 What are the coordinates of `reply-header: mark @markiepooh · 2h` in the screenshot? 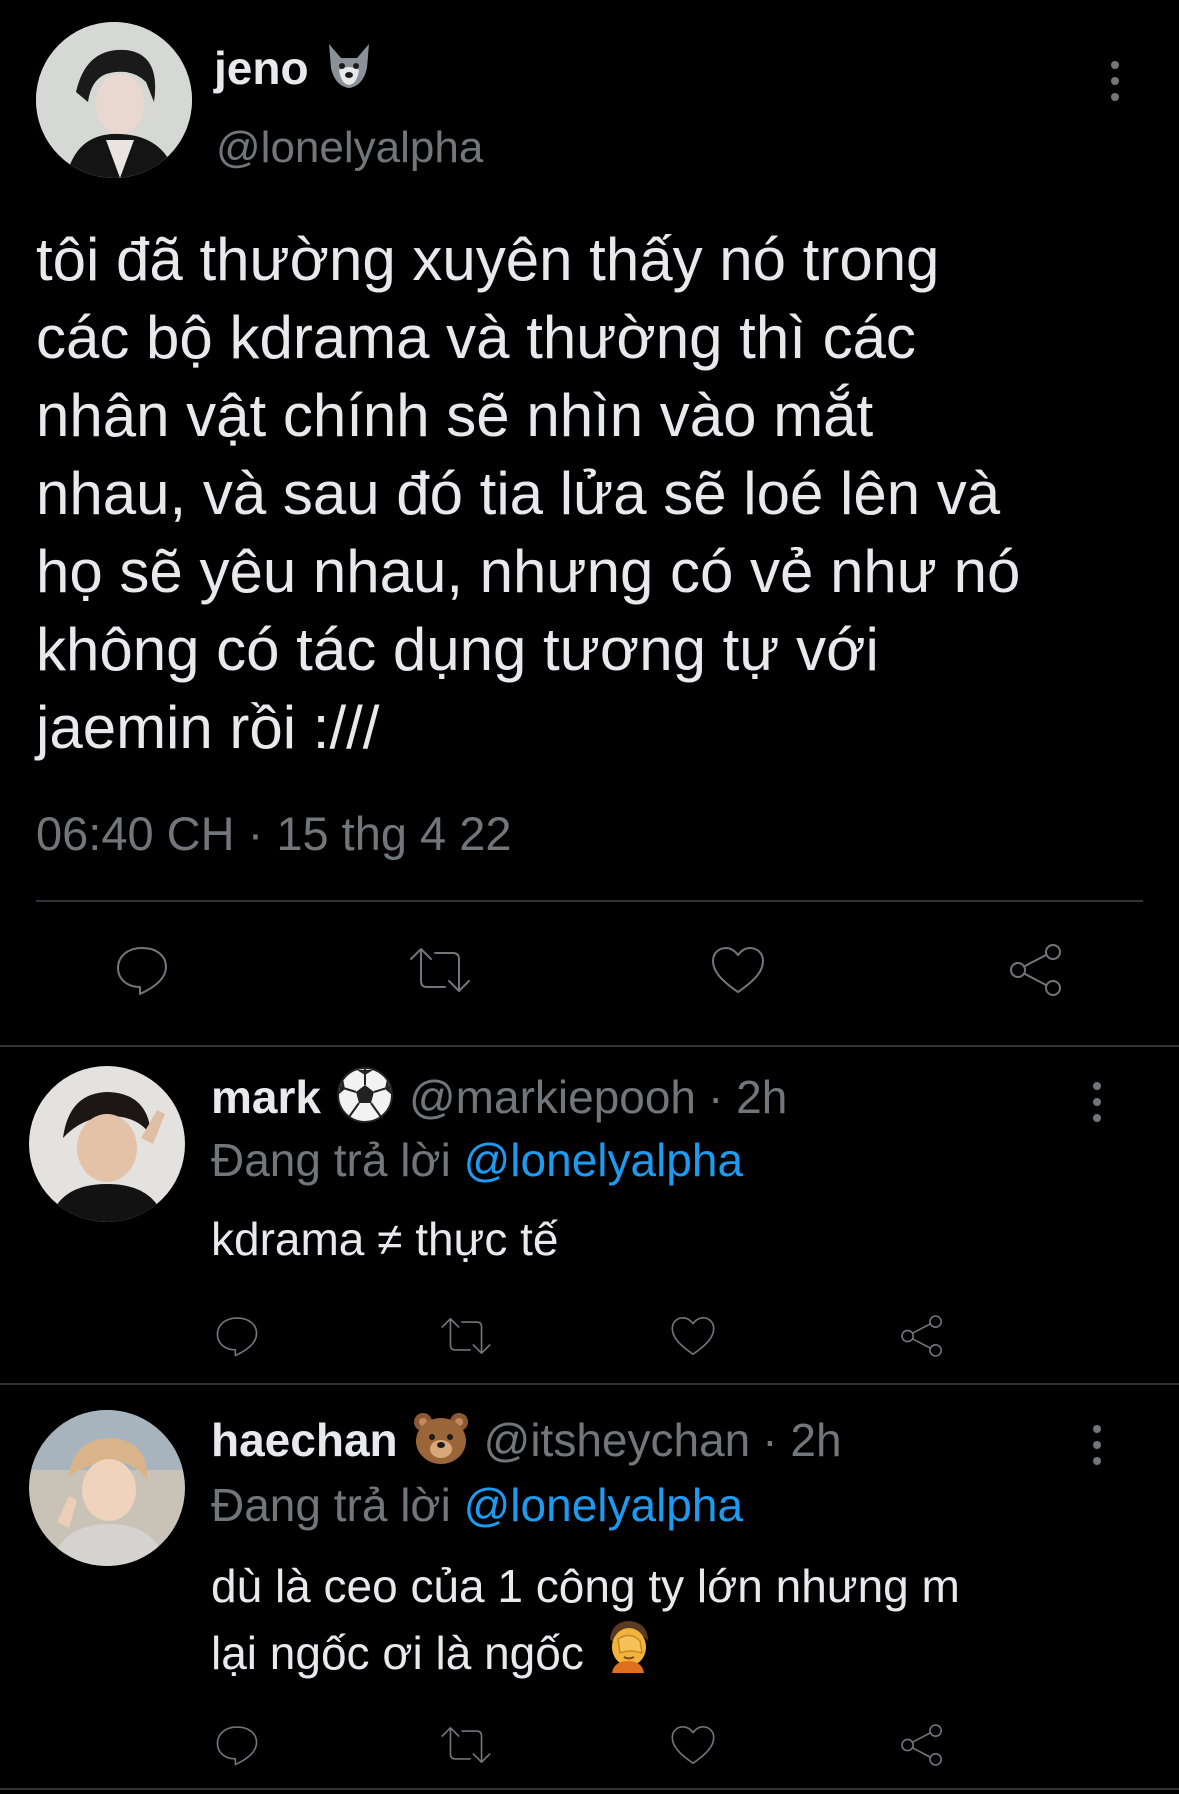 It's located at (499, 1096).